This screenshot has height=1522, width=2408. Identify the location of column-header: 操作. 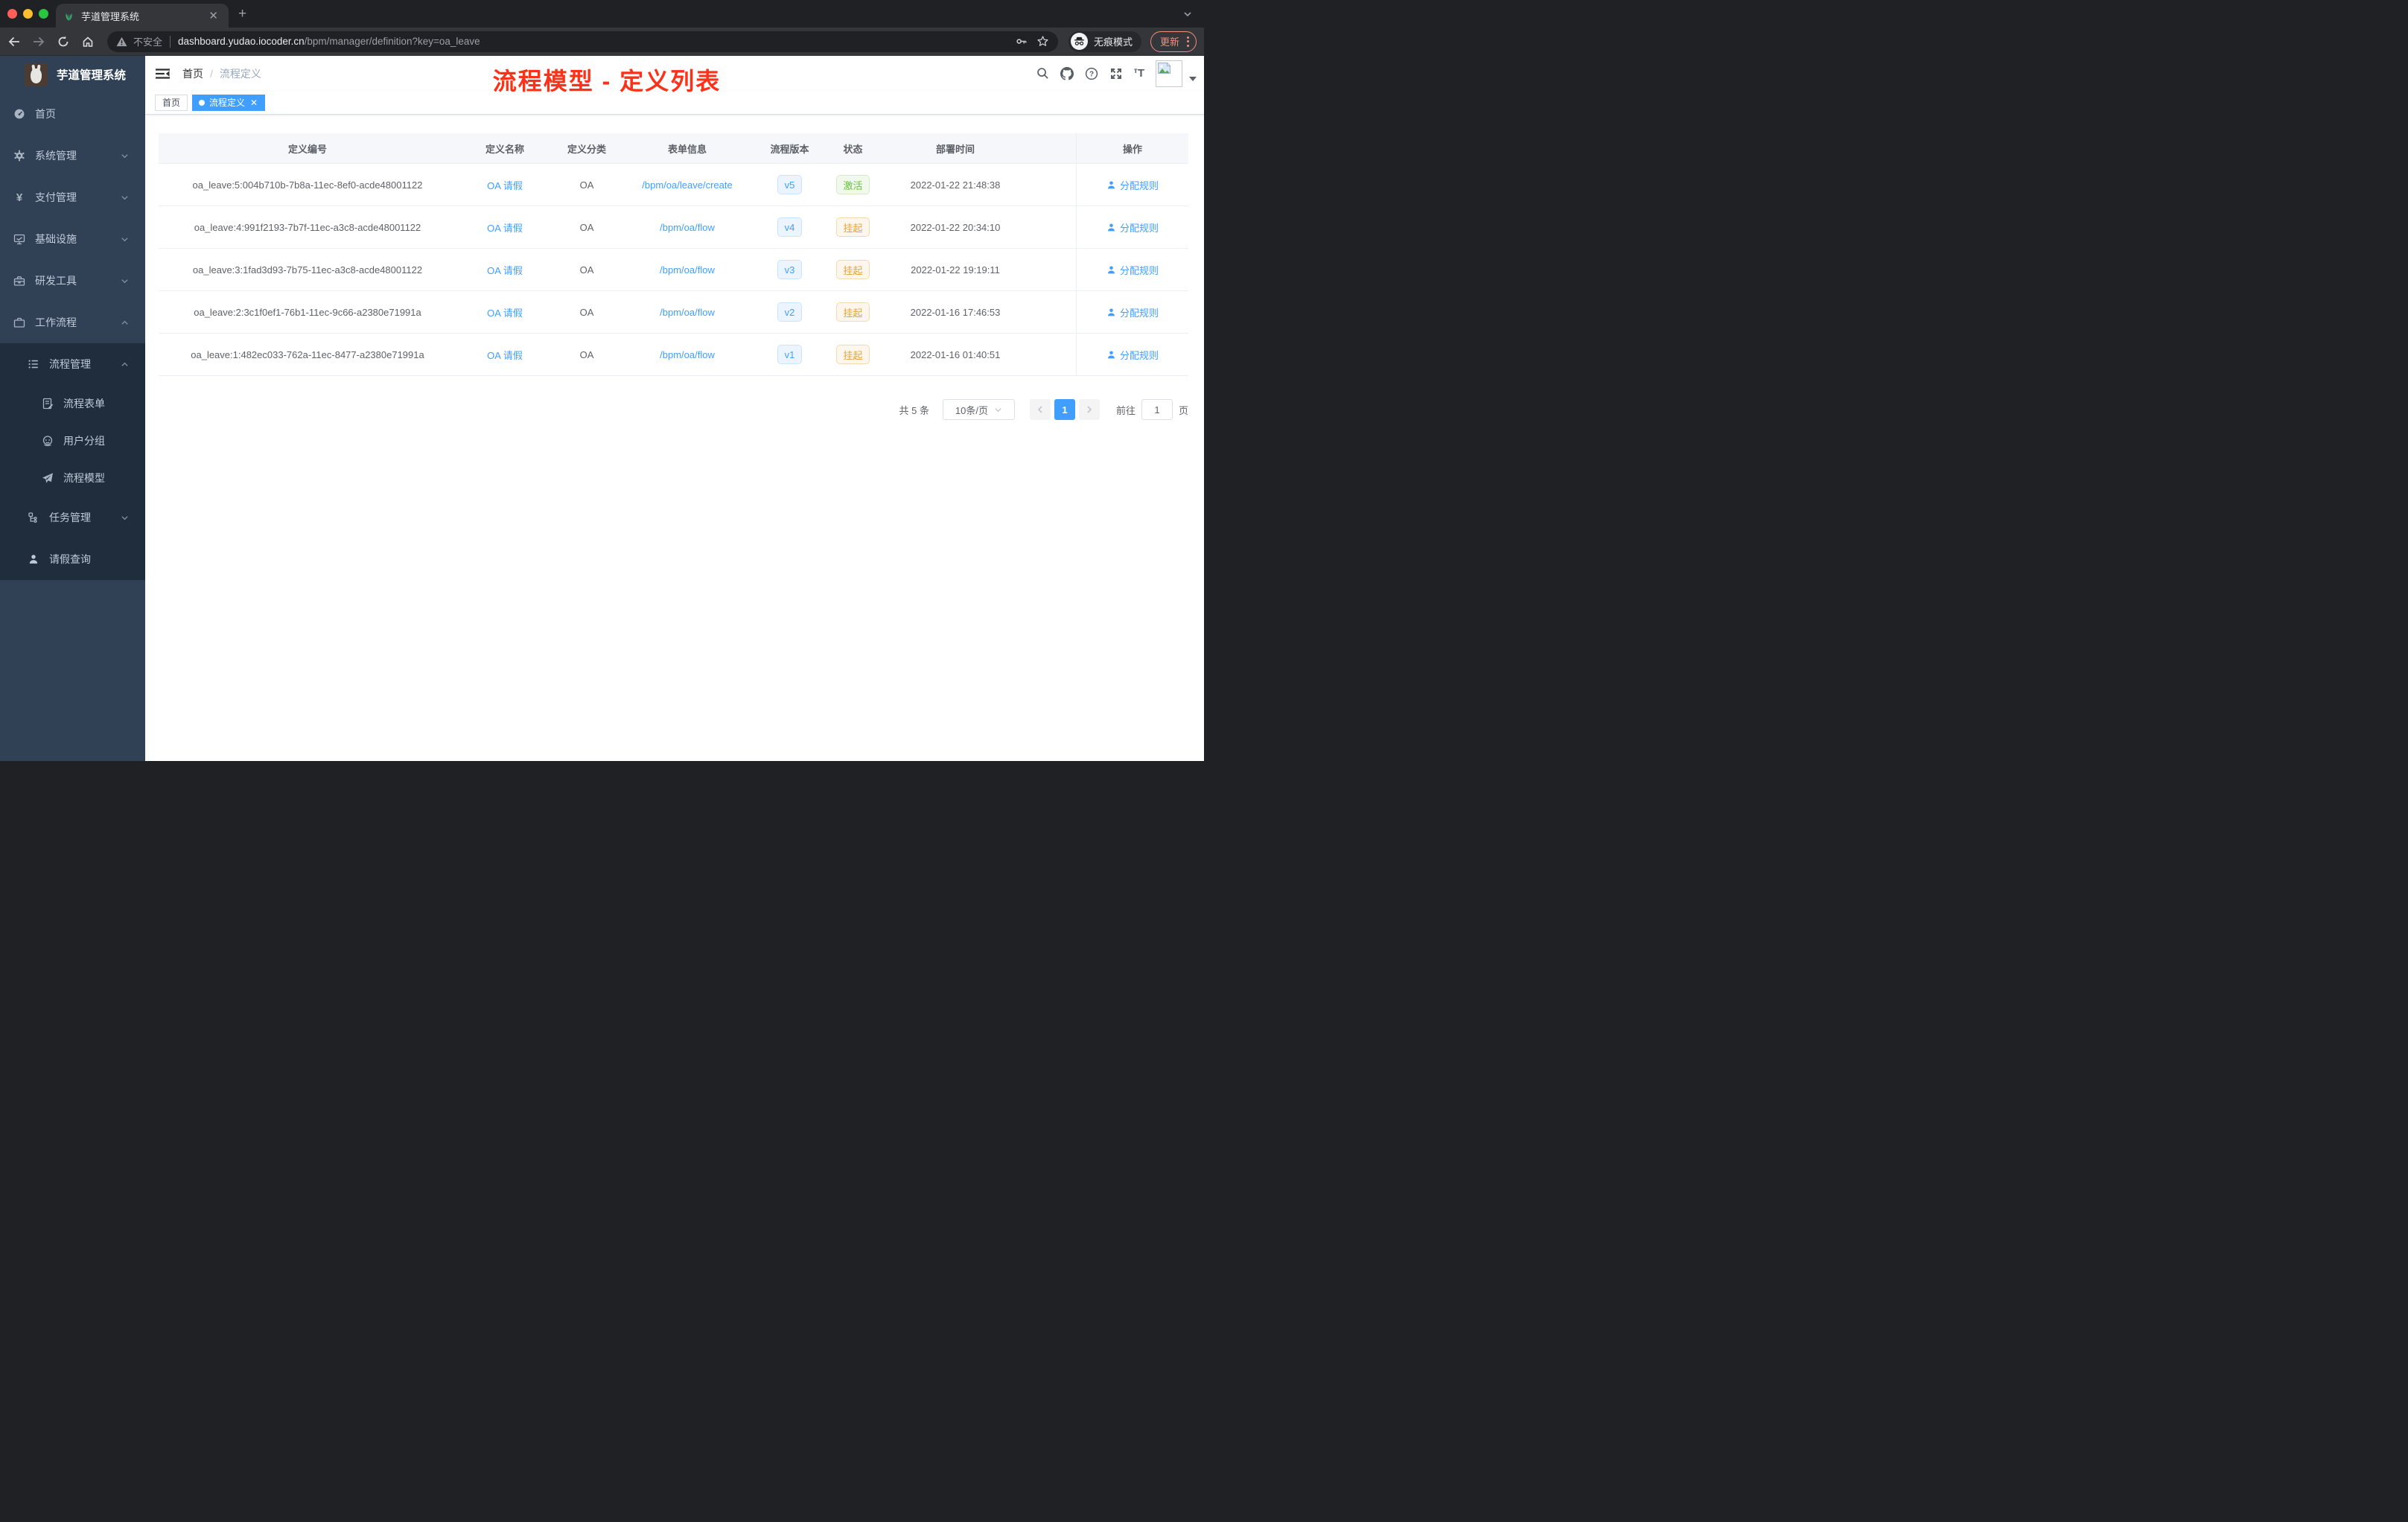
(1132, 148).